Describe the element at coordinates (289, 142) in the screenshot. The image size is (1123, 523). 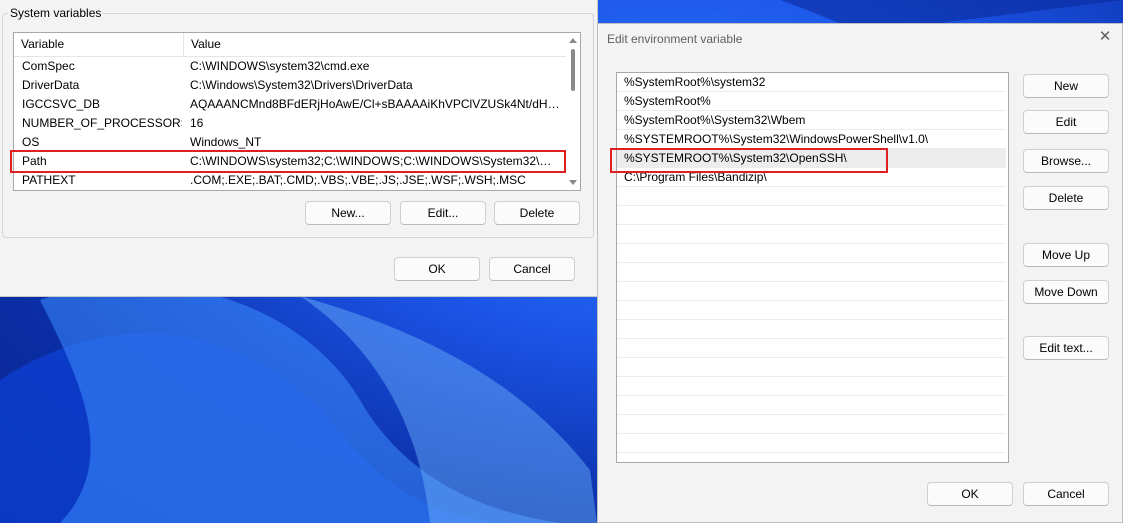
I see `table-row: OS Windows_NT` at that location.